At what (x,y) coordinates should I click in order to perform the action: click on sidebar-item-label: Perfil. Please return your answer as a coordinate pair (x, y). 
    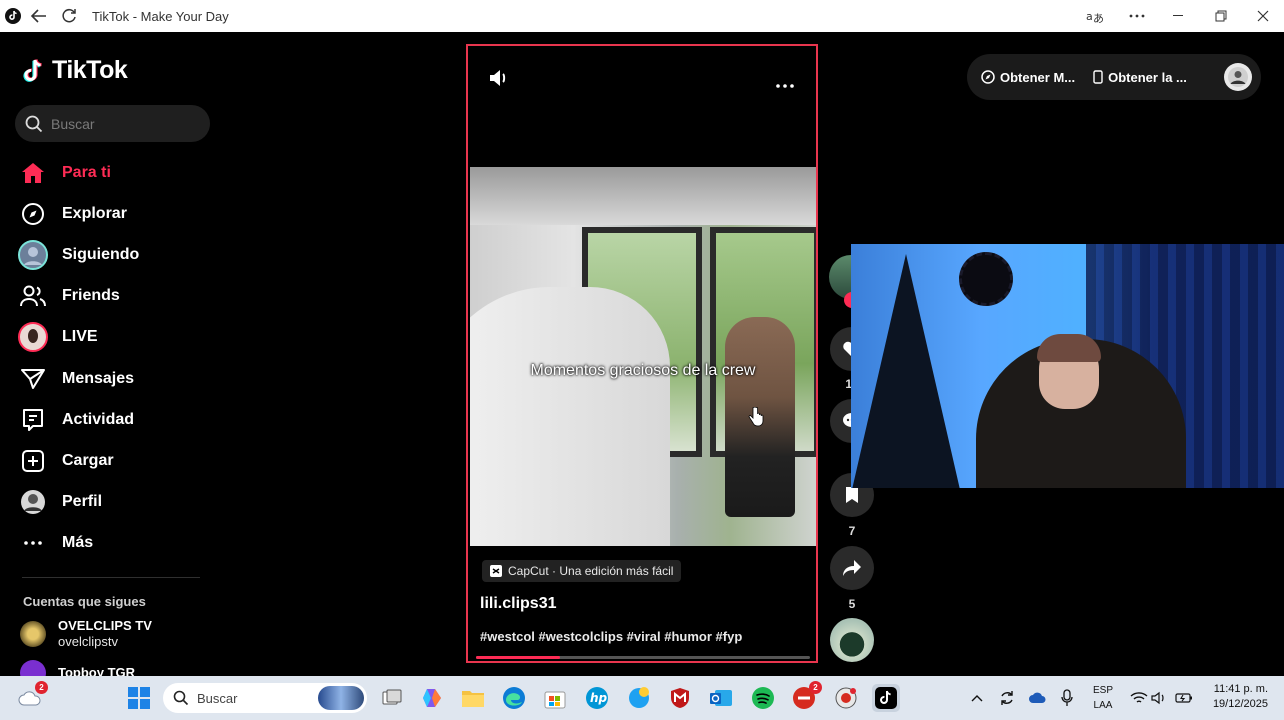
    Looking at the image, I should click on (82, 502).